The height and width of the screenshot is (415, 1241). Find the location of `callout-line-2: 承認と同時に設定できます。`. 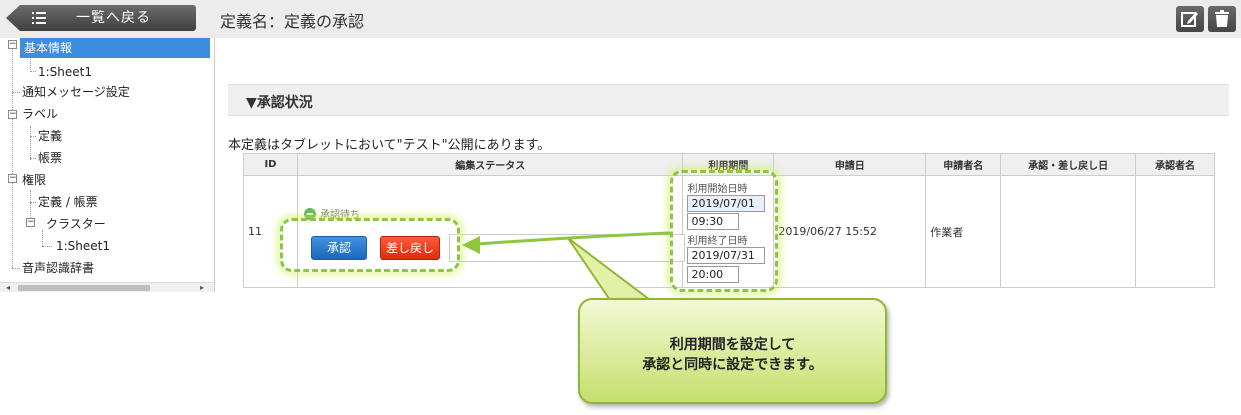

callout-line-2: 承認と同時に設定できます。 is located at coordinates (732, 365).